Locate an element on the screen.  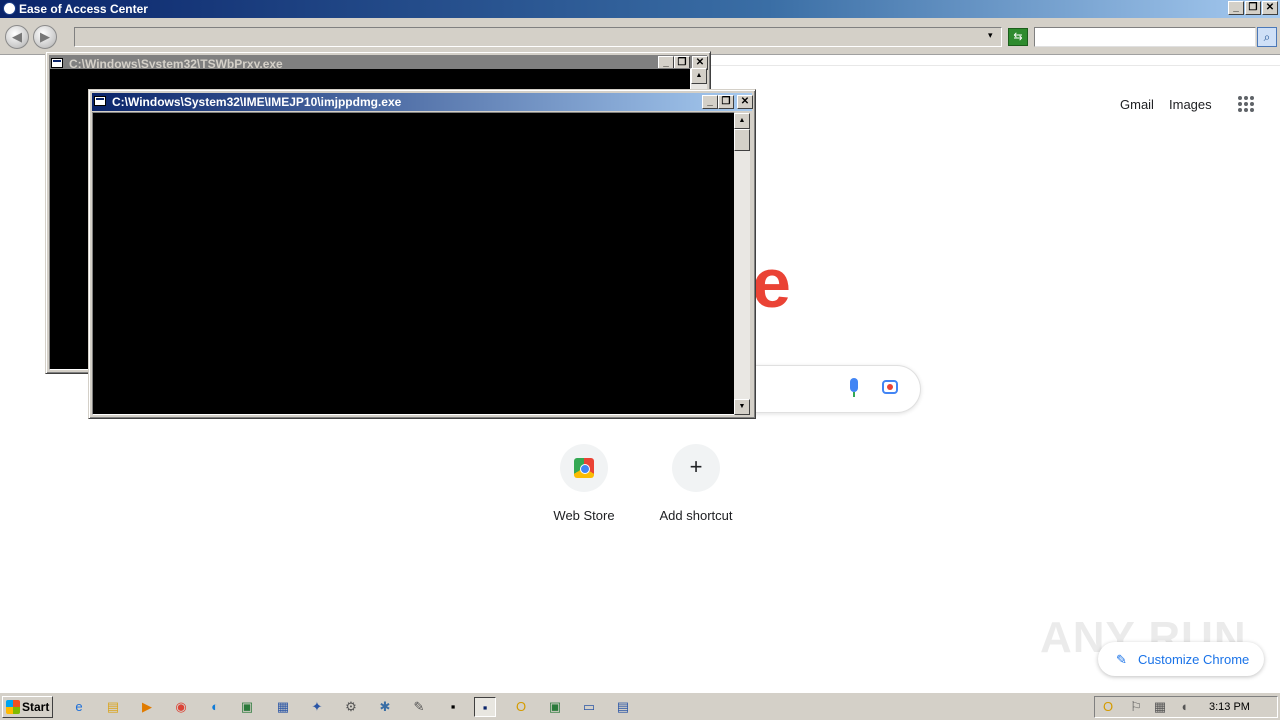
active-console-icon: ▪ is located at coordinates (485, 707).